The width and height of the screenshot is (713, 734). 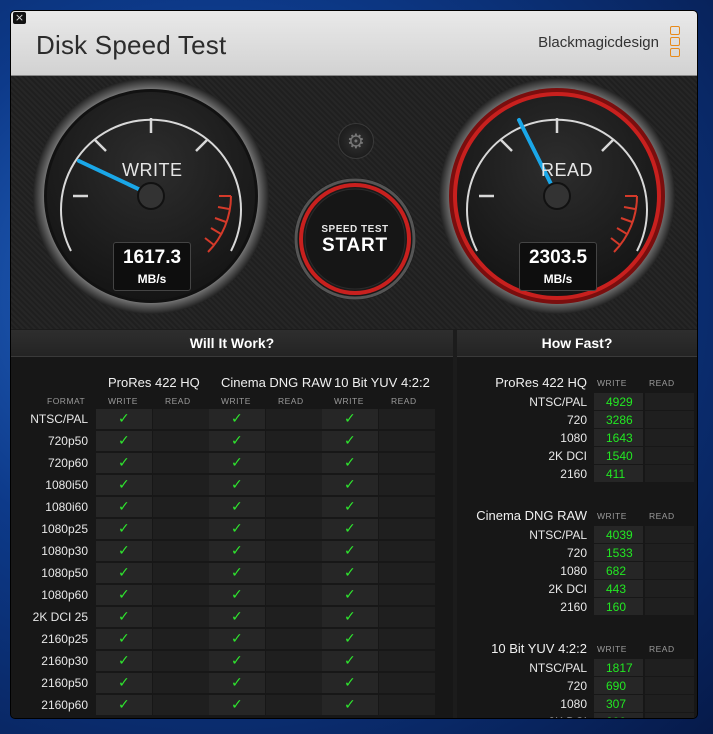 I want to click on format-label: NTSC/PAL, so click(x=558, y=668).